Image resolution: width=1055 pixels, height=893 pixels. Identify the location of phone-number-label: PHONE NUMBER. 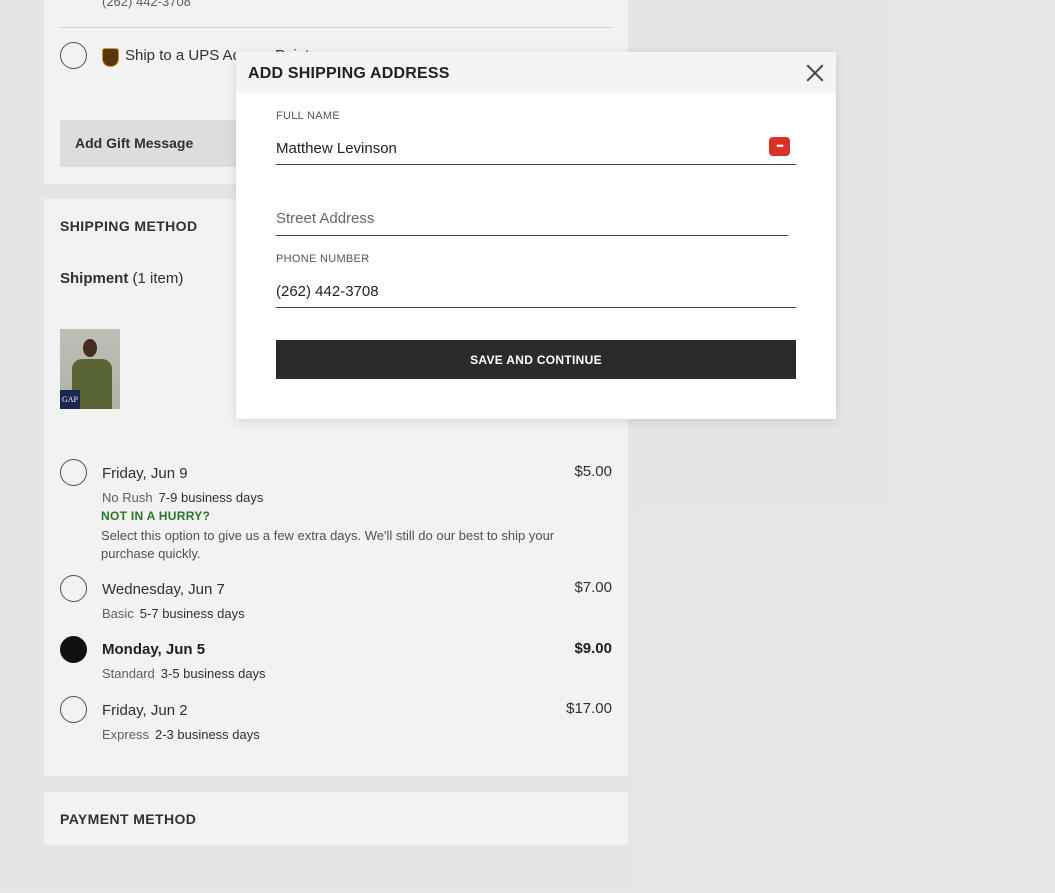
(323, 259).